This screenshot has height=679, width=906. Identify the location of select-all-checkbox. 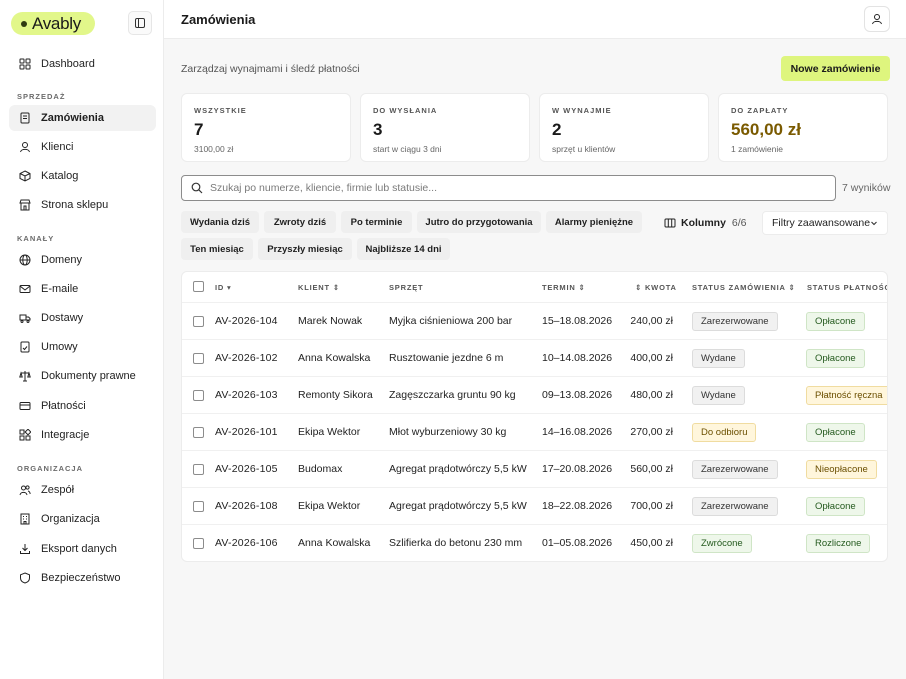
(198, 286).